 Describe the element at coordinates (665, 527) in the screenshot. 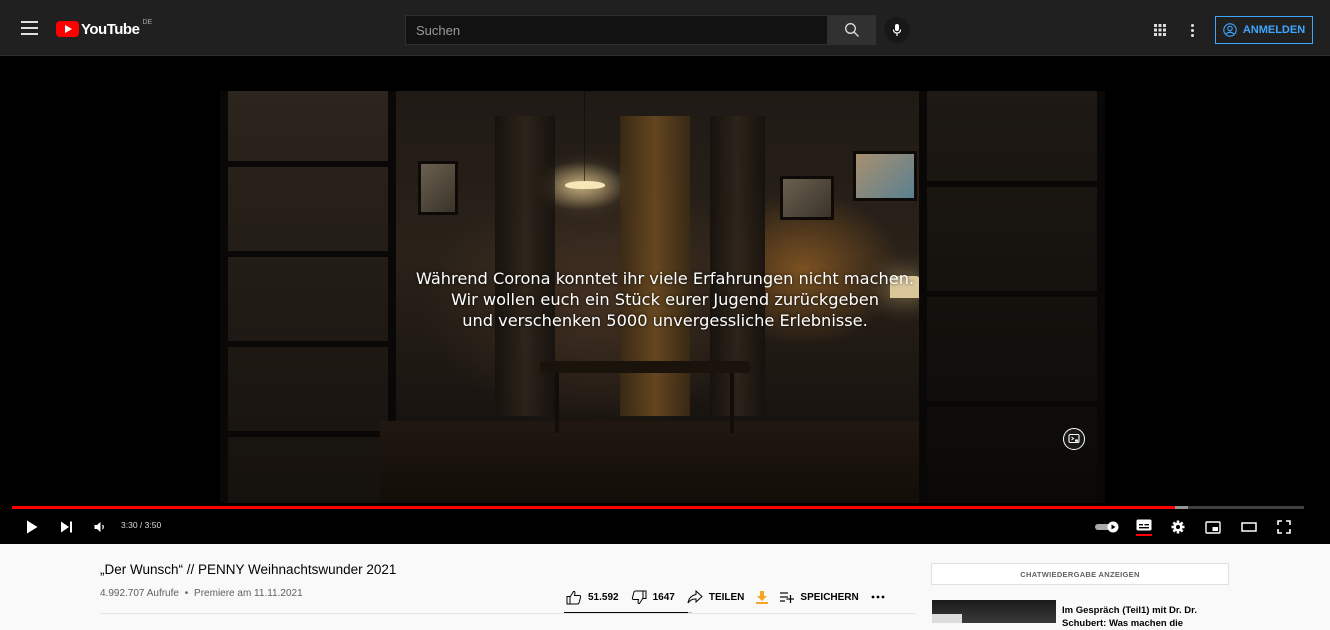

I see `player-controls: 3:30 / 3:50` at that location.